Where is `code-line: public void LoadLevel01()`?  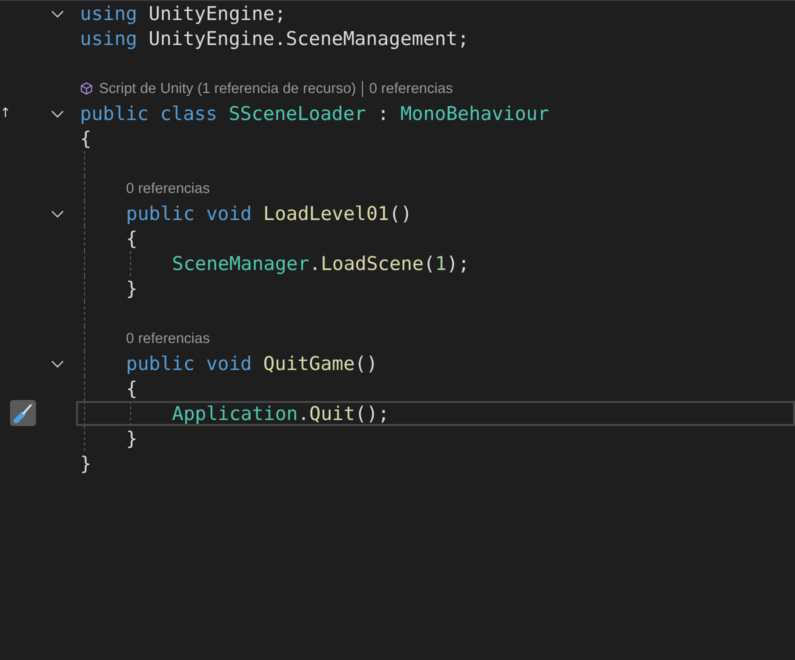 code-line: public void LoadLevel01() is located at coordinates (269, 213).